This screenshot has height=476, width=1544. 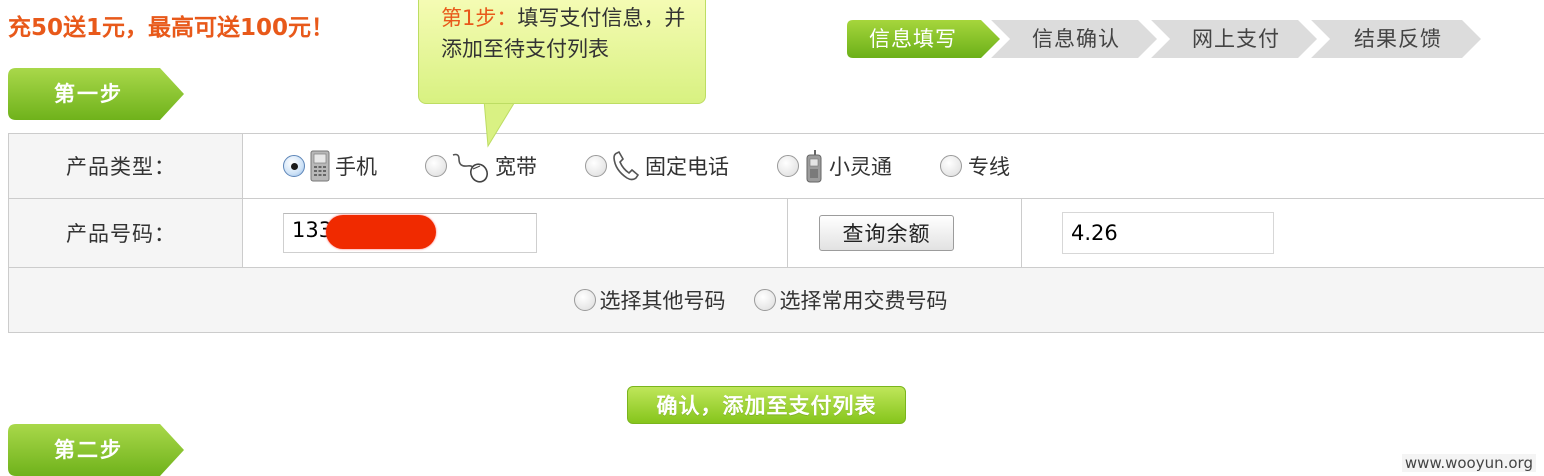 I want to click on mouse-icon, so click(x=471, y=166).